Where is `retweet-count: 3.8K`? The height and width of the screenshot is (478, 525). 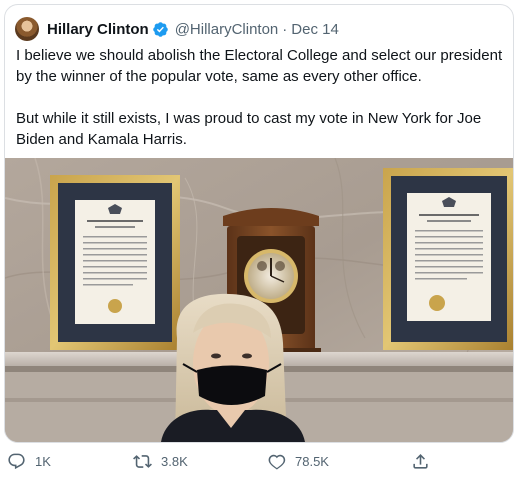 retweet-count: 3.8K is located at coordinates (174, 461).